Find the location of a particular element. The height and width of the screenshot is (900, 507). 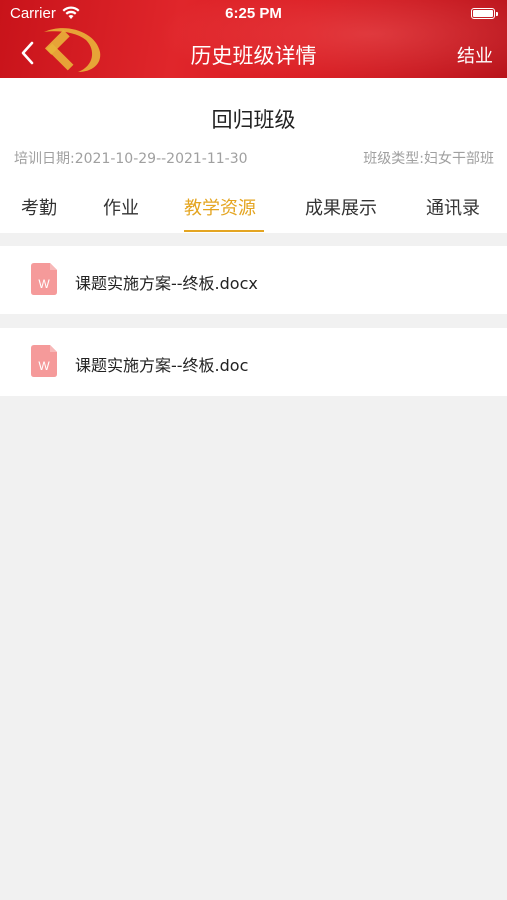

header-bar: Carrier 6:25 PM 历史班级详情 结业 is located at coordinates (253, 39).